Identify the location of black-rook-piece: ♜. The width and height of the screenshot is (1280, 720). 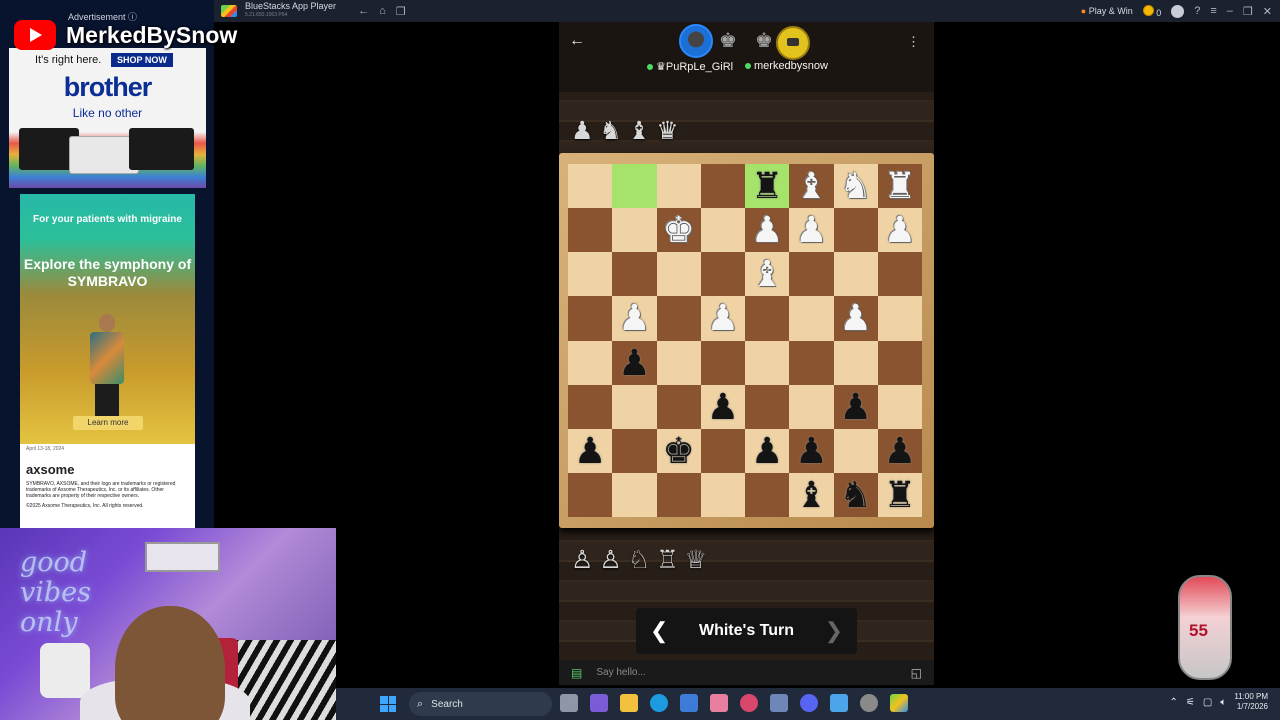
(900, 494).